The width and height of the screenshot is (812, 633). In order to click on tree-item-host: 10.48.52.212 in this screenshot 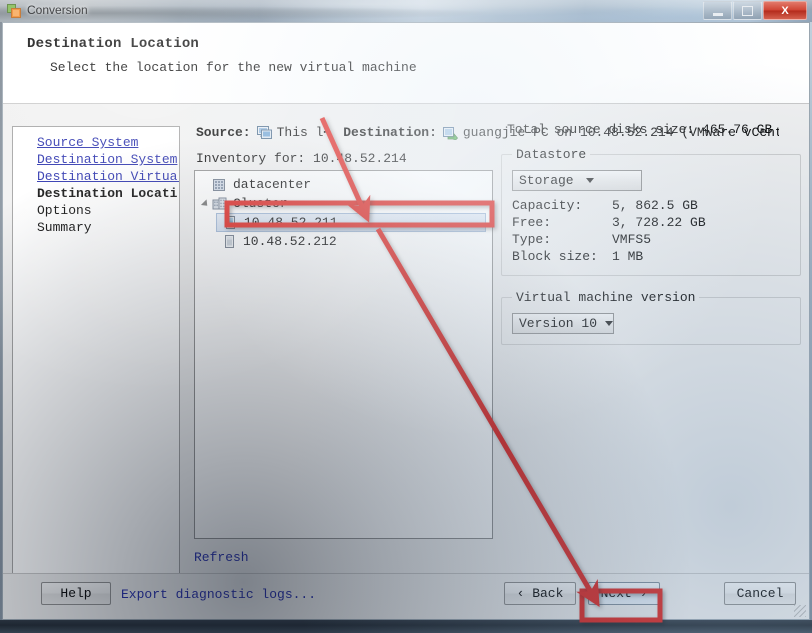, I will do `click(343, 241)`.